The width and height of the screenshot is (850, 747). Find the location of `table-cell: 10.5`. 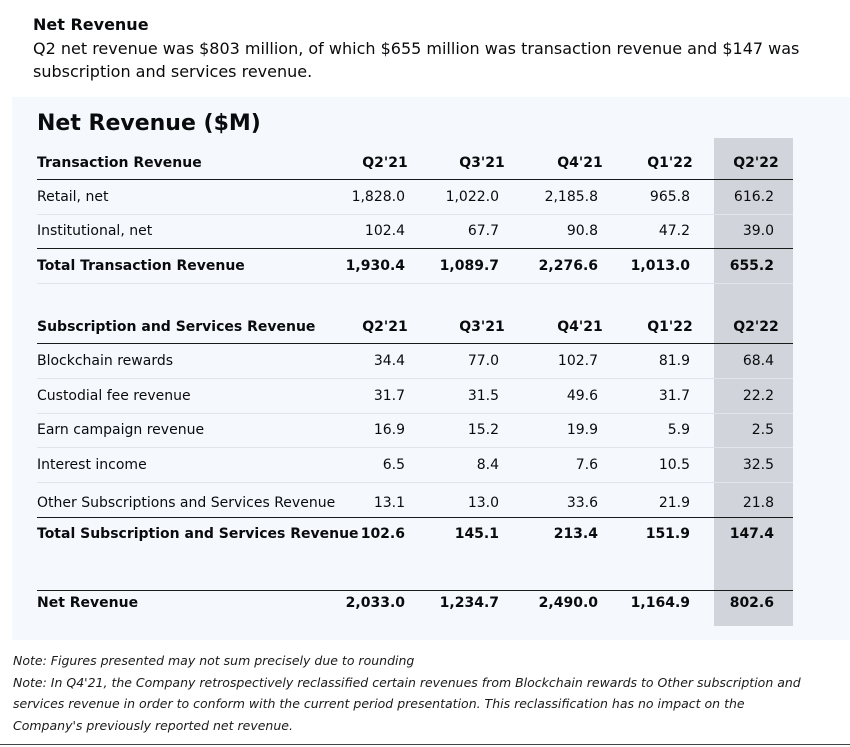

table-cell: 10.5 is located at coordinates (674, 465).